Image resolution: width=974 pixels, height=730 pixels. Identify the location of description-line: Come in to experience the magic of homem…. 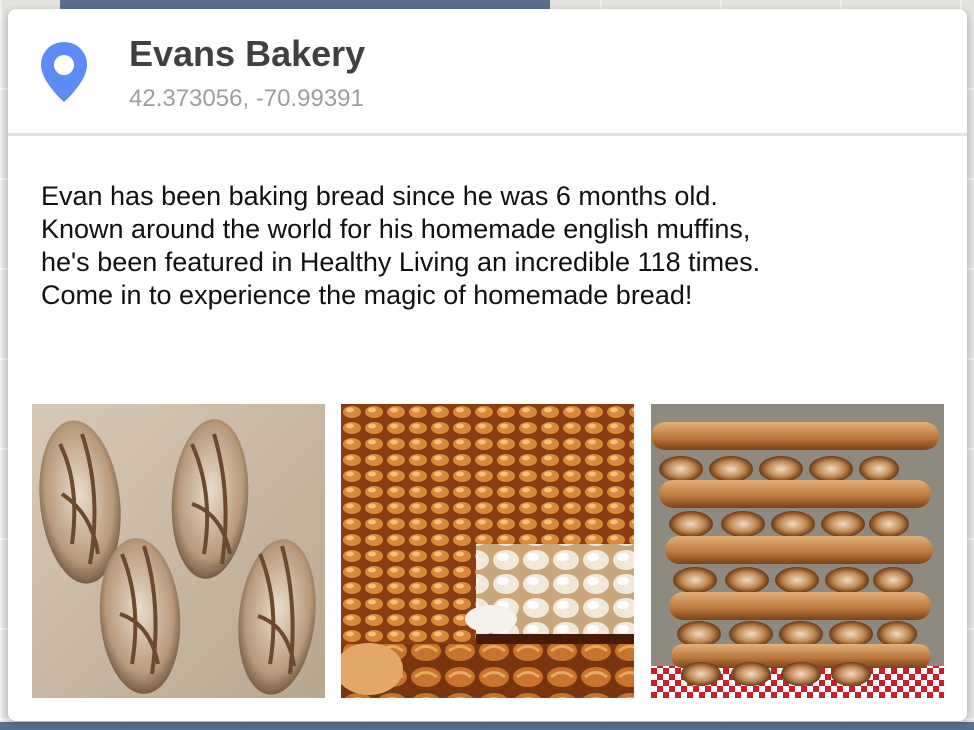
(367, 295).